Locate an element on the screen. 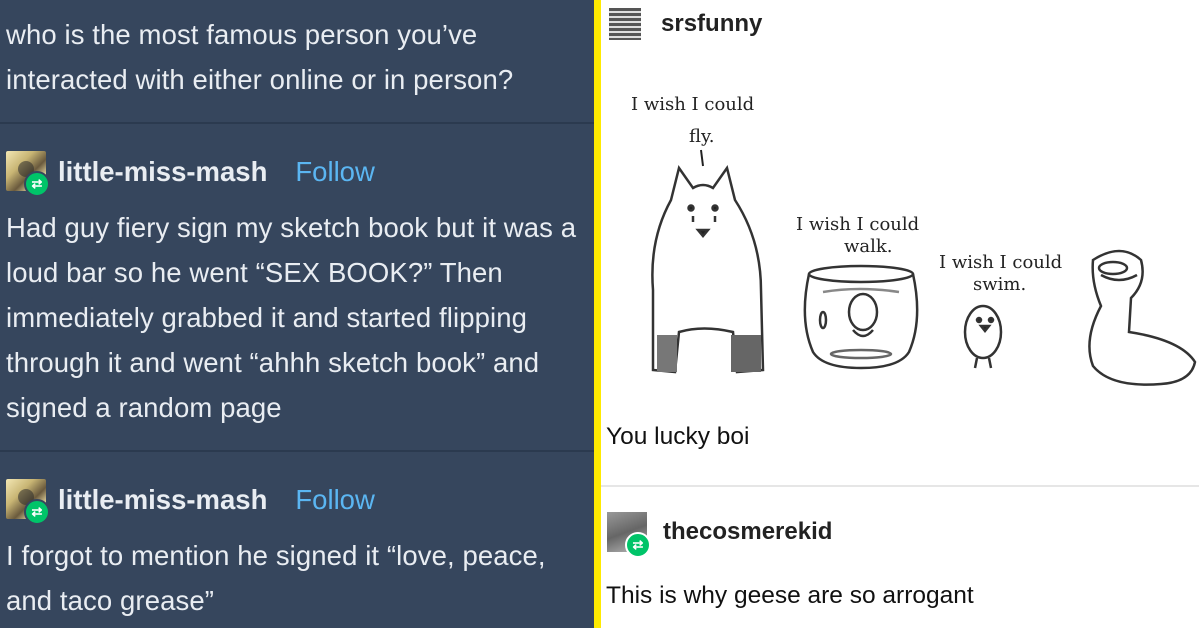 This screenshot has width=1199, height=628. fishbowl-drawing is located at coordinates (861, 317).